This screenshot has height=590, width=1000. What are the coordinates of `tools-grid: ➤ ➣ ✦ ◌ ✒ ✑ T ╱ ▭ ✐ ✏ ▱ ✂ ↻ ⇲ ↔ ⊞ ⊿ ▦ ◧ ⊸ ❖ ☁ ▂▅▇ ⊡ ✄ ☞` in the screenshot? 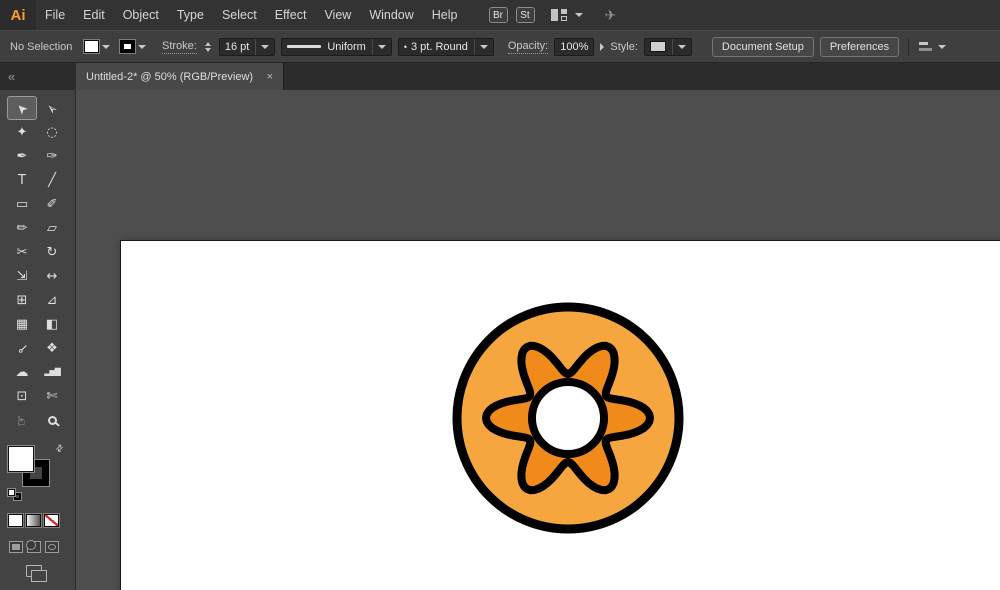 It's located at (37, 261).